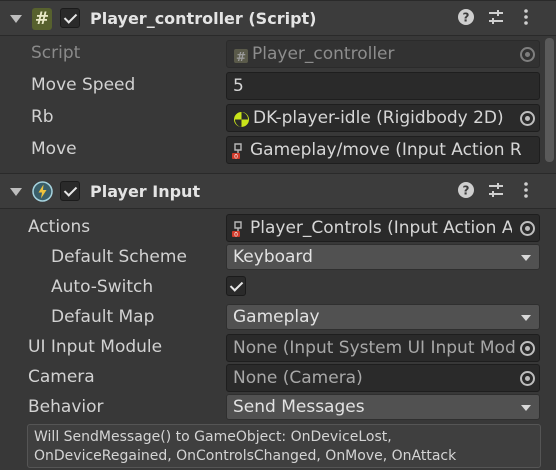 The width and height of the screenshot is (556, 470). Describe the element at coordinates (383, 378) in the screenshot. I see `camera-object-field: None (Camera)` at that location.